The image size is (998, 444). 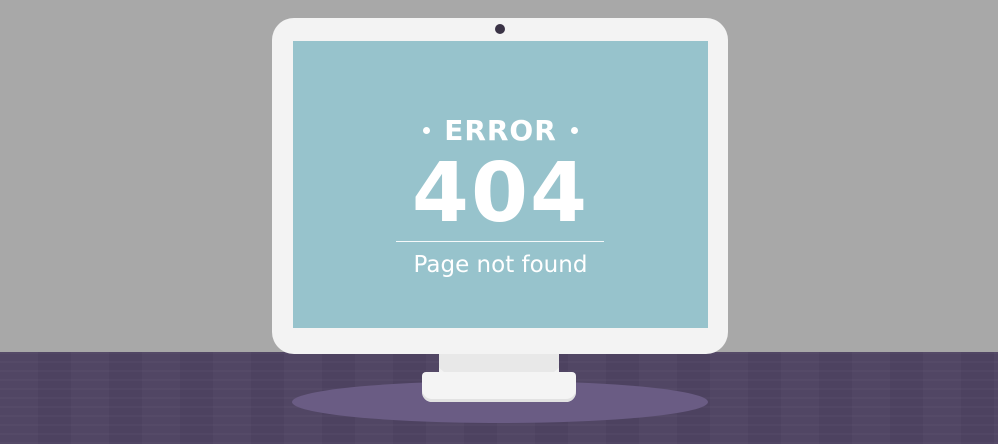 What do you see at coordinates (574, 130) in the screenshot?
I see `bullet-right-icon` at bounding box center [574, 130].